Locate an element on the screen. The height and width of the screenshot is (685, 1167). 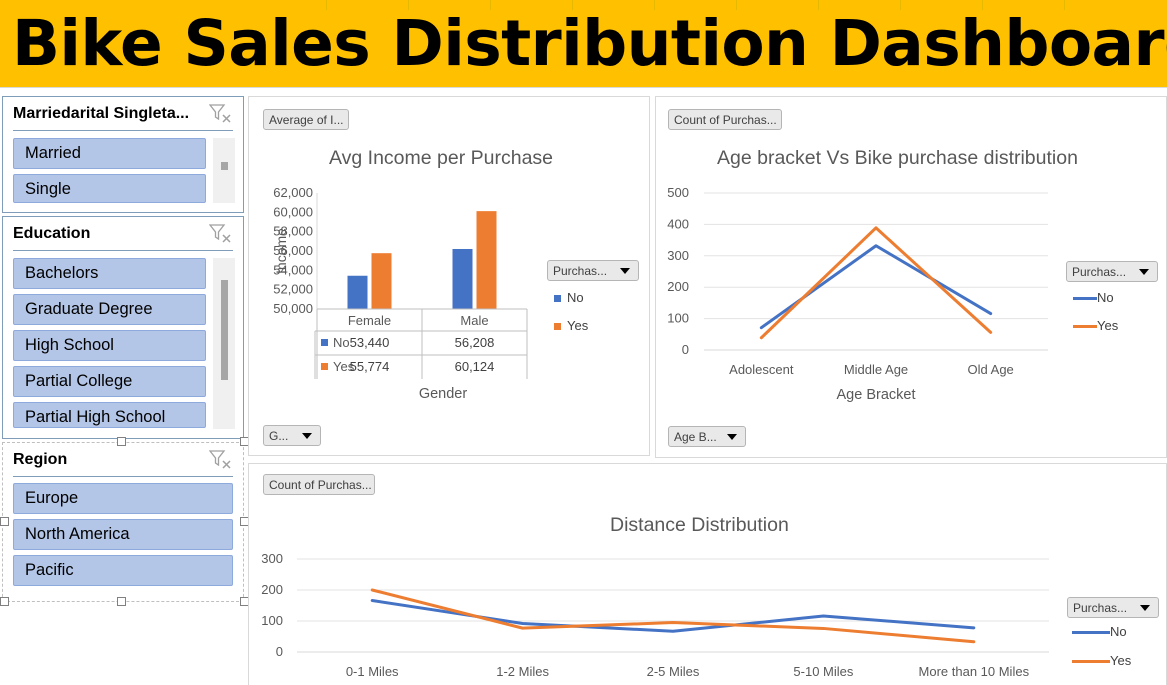
slicer-region: Region Europe North America Pacific is located at coordinates (123, 522).